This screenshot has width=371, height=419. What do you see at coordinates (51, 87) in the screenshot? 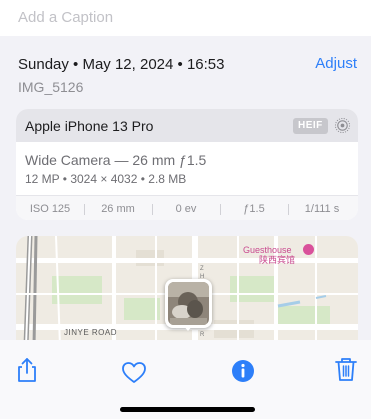
I see `file-name: IMG_5126` at bounding box center [51, 87].